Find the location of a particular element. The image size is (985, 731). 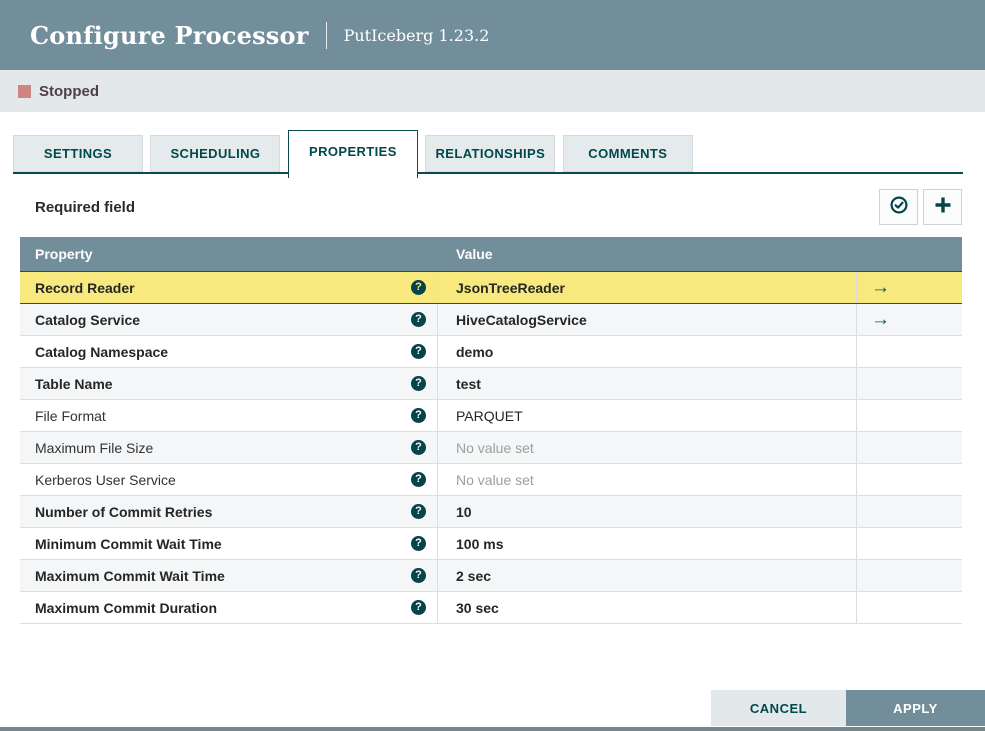

property-name-cell: Table Name ? is located at coordinates (228, 383).